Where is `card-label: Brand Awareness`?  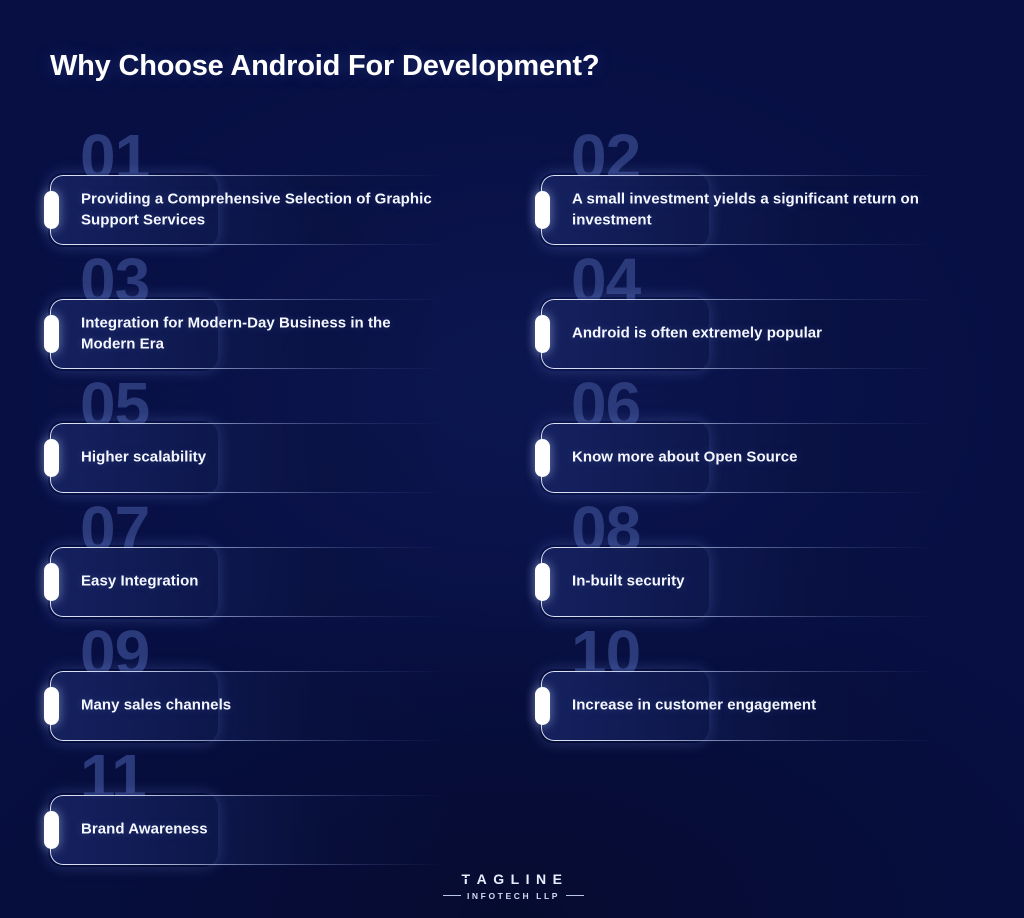
card-label: Brand Awareness is located at coordinates (144, 829).